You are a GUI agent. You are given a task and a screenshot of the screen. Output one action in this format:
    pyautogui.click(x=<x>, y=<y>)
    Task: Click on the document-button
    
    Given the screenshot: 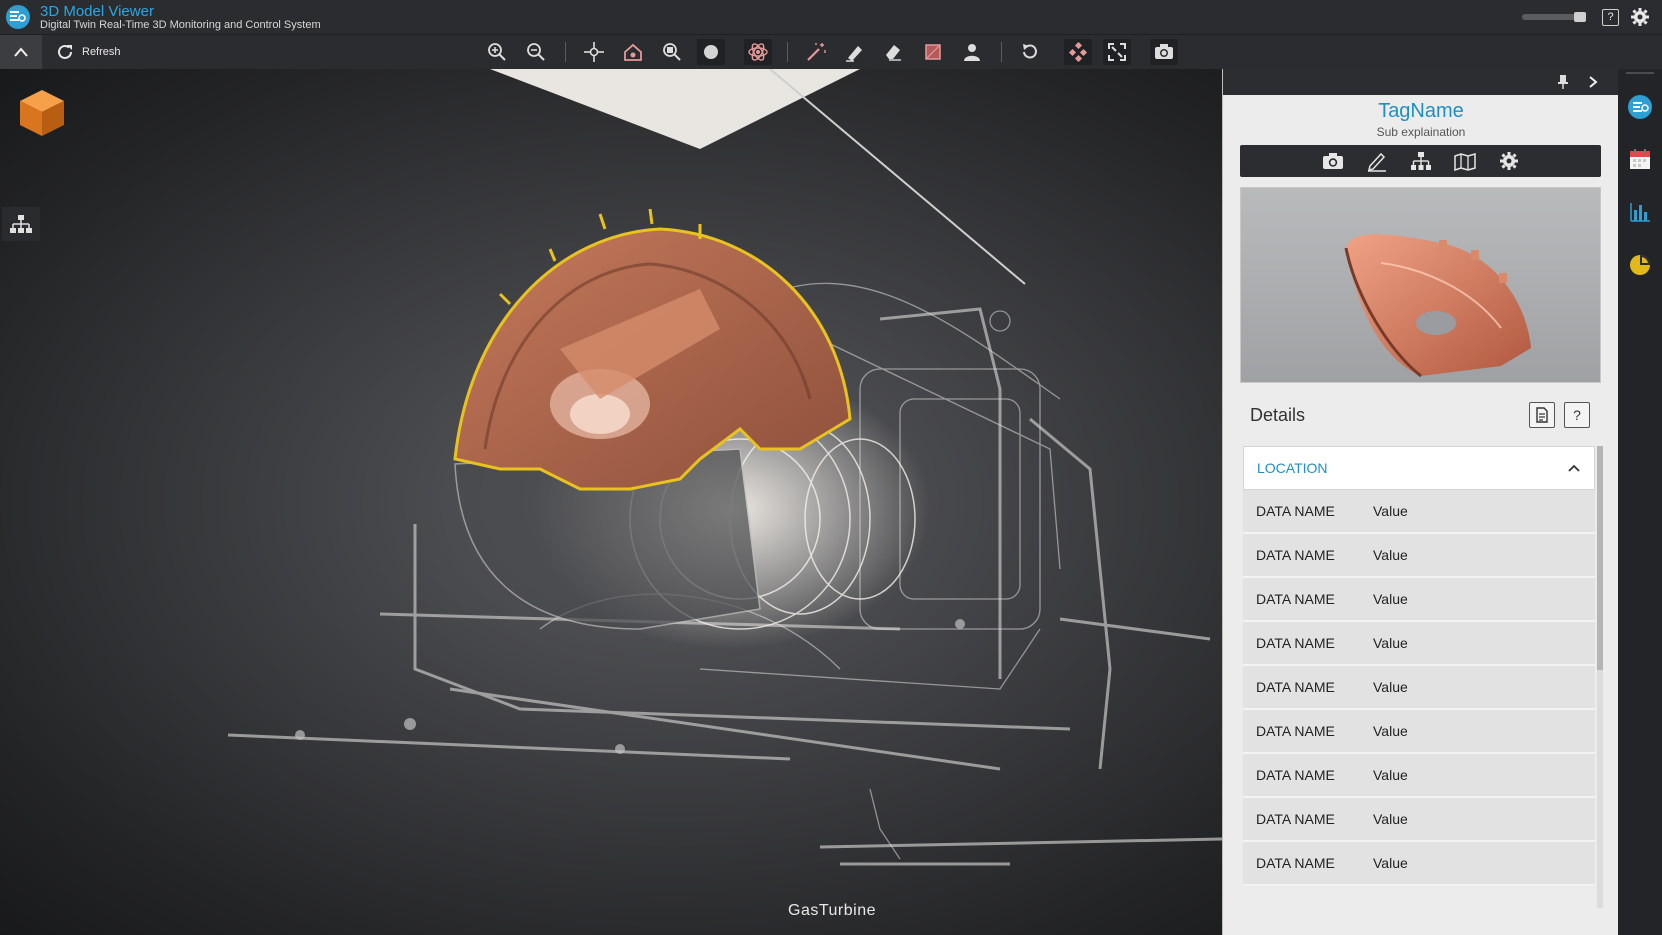 What is the action you would take?
    pyautogui.click(x=1542, y=415)
    